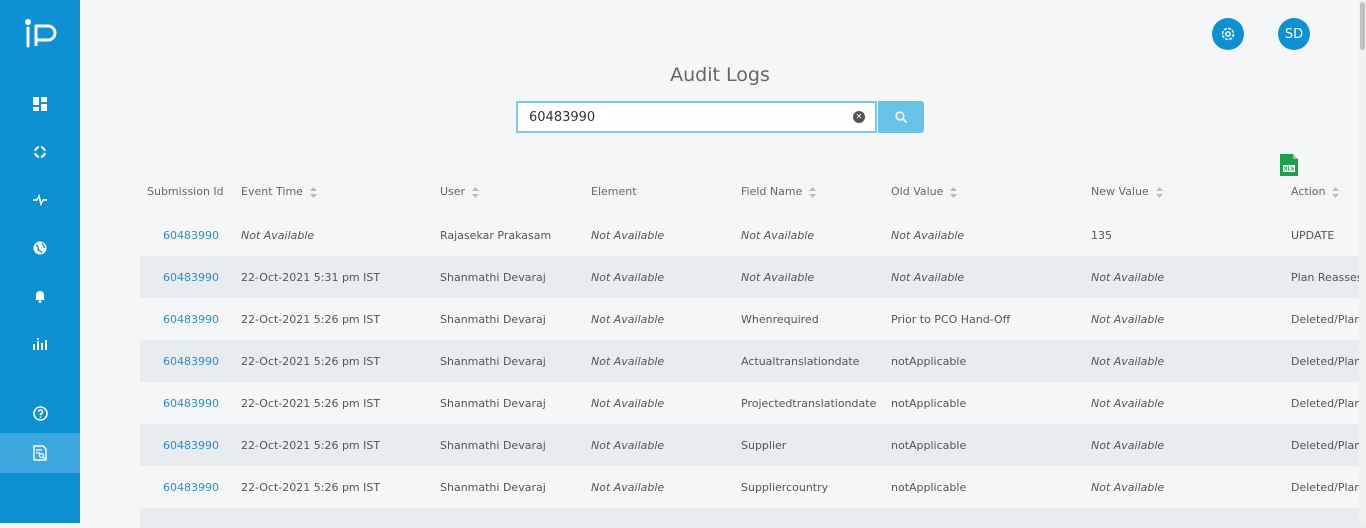 The image size is (1366, 528). I want to click on column-header: Old Value, so click(924, 191).